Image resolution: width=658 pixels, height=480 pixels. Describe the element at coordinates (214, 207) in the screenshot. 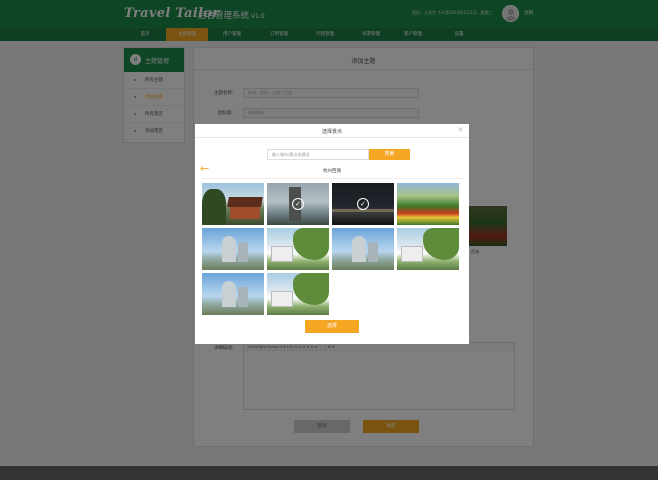

I see `tree-shape` at that location.